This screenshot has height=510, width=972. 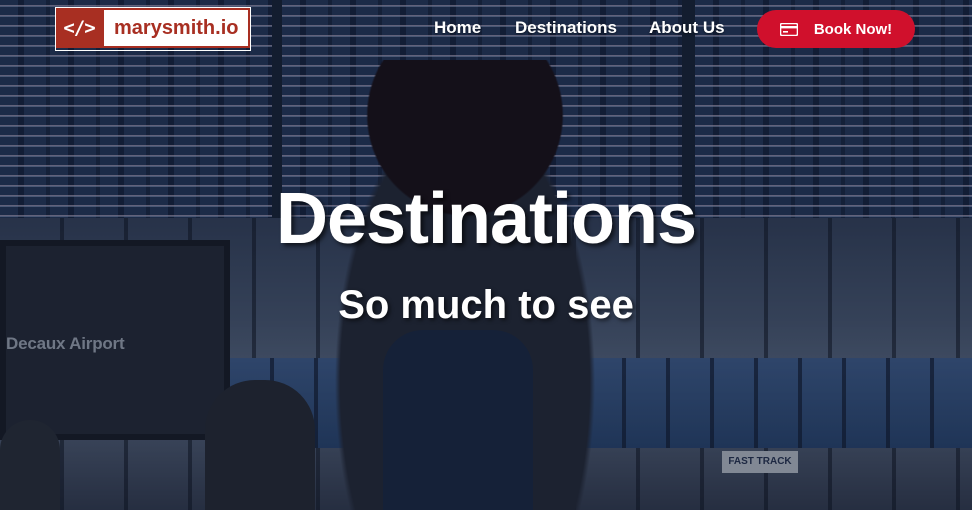 I want to click on code-brackets-icon: </>, so click(x=79, y=28).